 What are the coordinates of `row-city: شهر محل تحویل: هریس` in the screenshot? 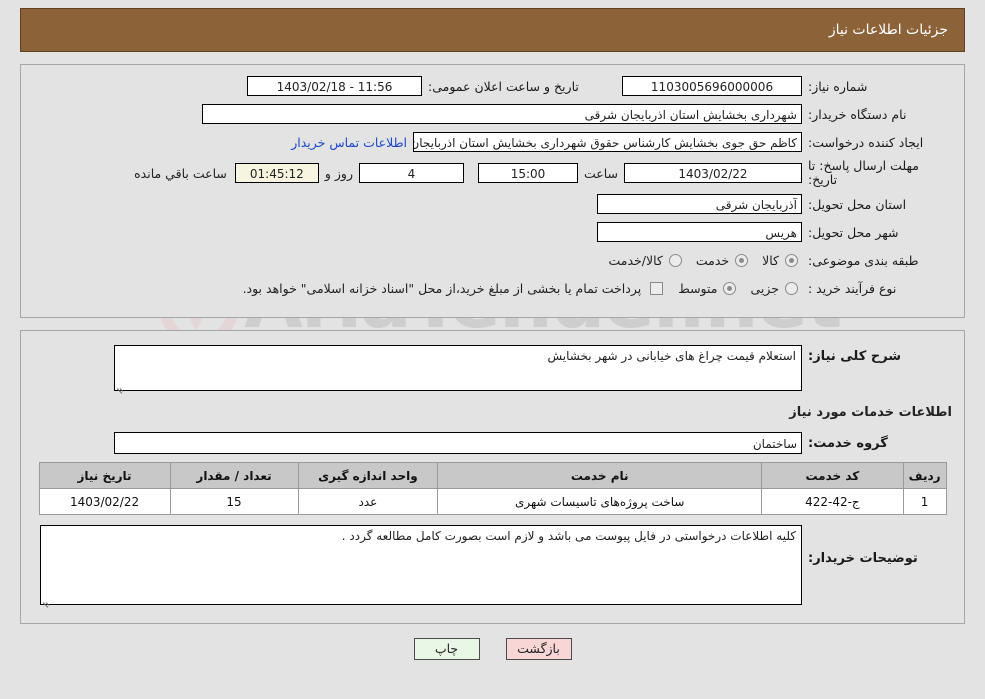 It's located at (492, 232).